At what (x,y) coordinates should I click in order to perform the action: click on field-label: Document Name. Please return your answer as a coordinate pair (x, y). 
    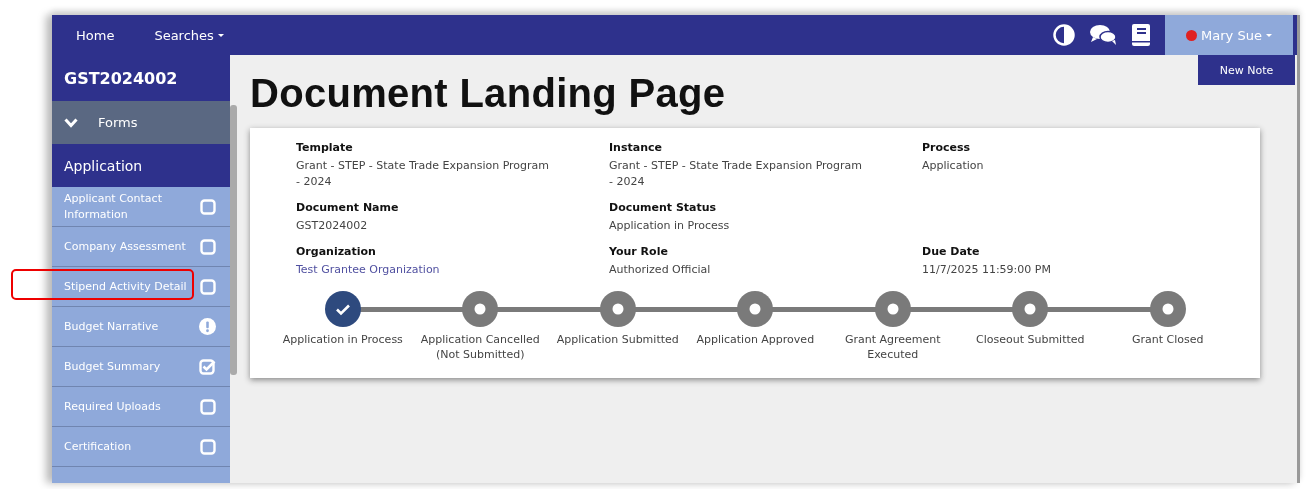
    Looking at the image, I should click on (347, 207).